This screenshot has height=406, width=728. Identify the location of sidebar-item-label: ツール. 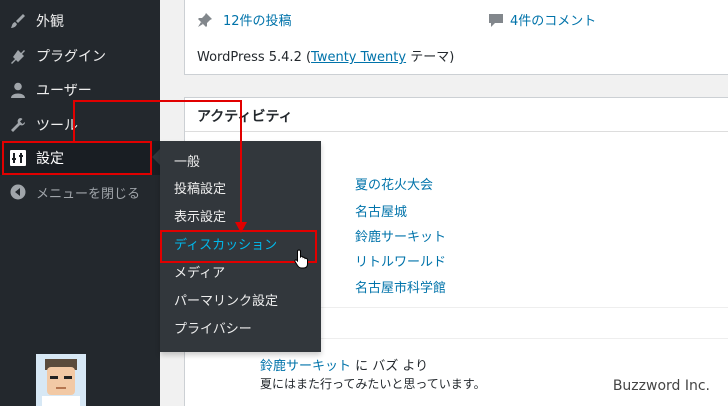
(57, 126).